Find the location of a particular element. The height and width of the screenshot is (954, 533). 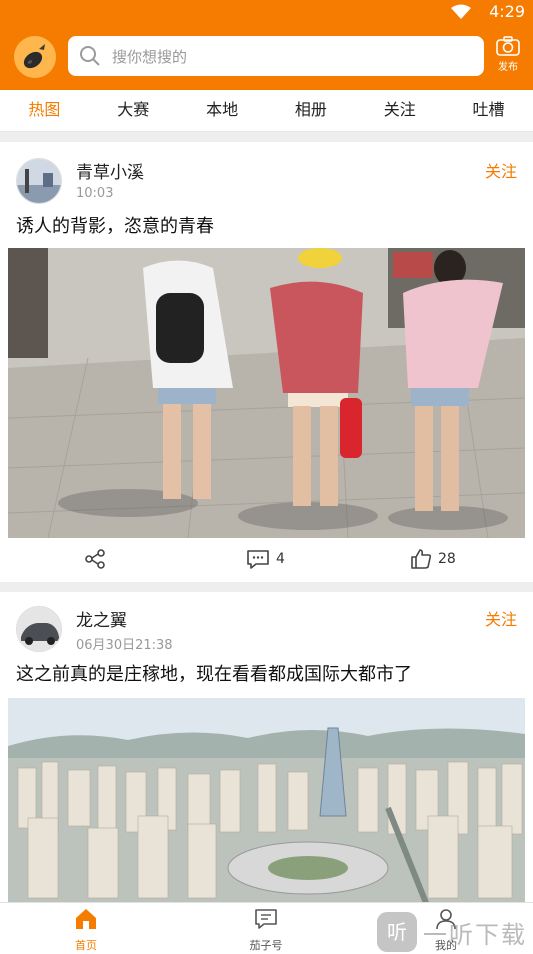

tab-local: 本地 is located at coordinates (222, 110).